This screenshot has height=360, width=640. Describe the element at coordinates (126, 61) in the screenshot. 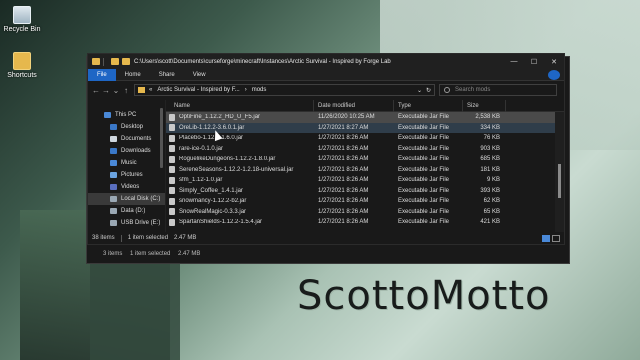

I see `quick-access-new-folder-icon` at that location.